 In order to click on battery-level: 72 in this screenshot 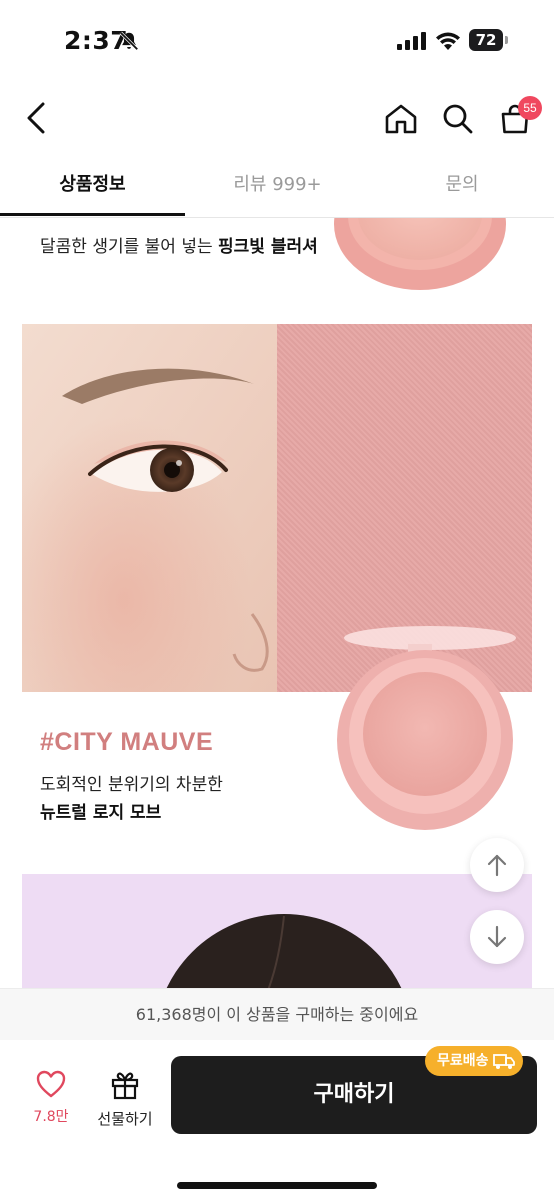, I will do `click(486, 40)`.